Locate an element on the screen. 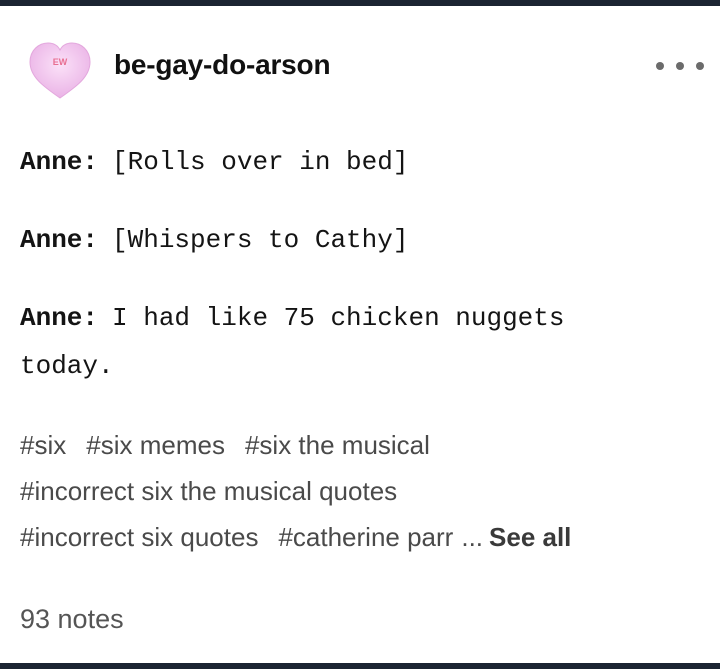  more-options-button is located at coordinates (680, 66).